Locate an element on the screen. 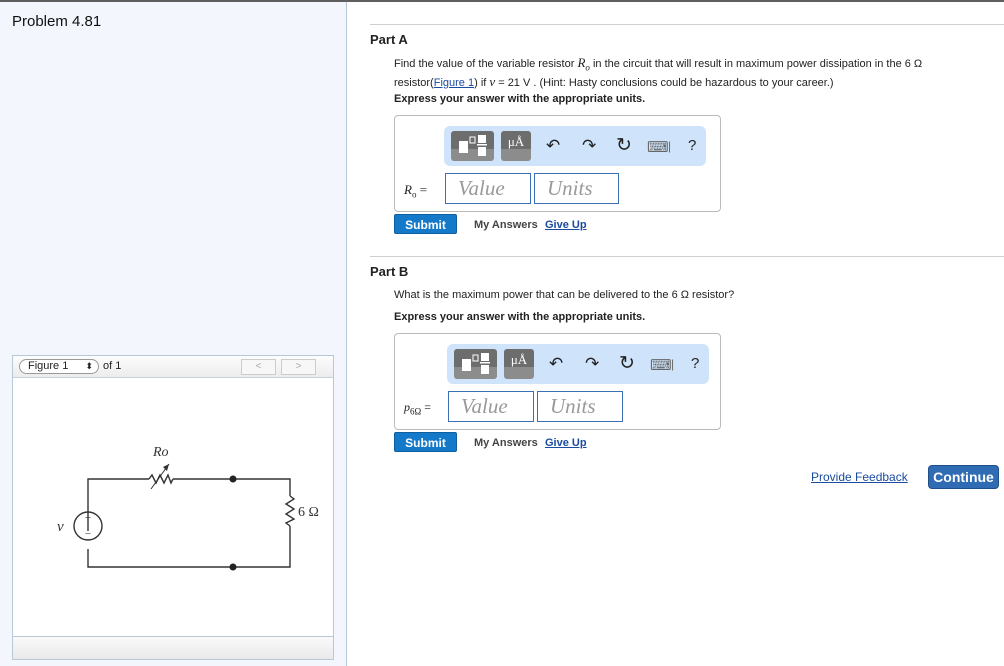 Image resolution: width=1004 pixels, height=666 pixels. part-a-give-up: Give Up is located at coordinates (566, 225).